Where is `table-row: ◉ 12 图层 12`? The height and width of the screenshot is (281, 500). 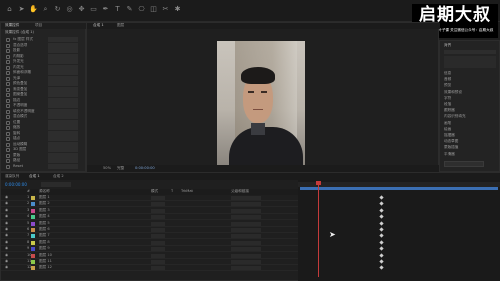 table-row: ◉ 12 图层 12 is located at coordinates (149, 268).